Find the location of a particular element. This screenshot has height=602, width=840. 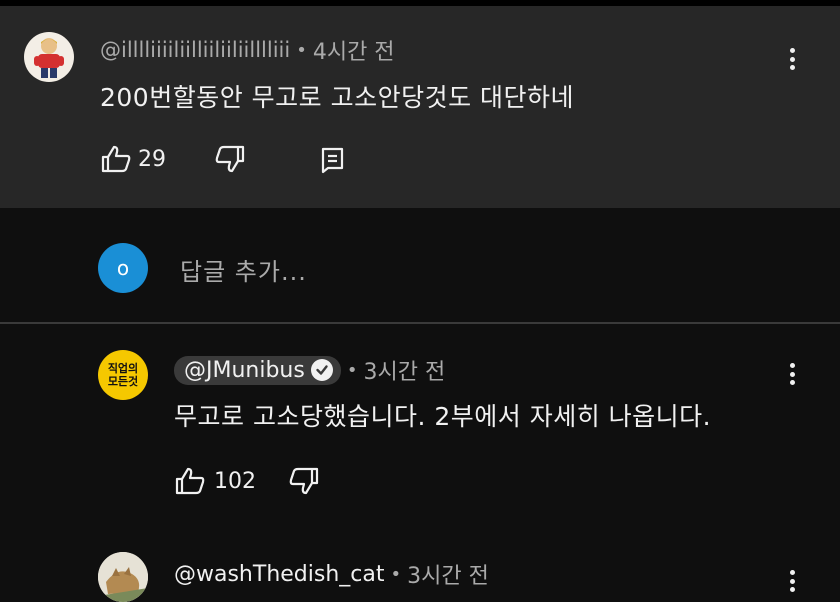

reply2-handle: @washThedish_cat is located at coordinates (279, 574).